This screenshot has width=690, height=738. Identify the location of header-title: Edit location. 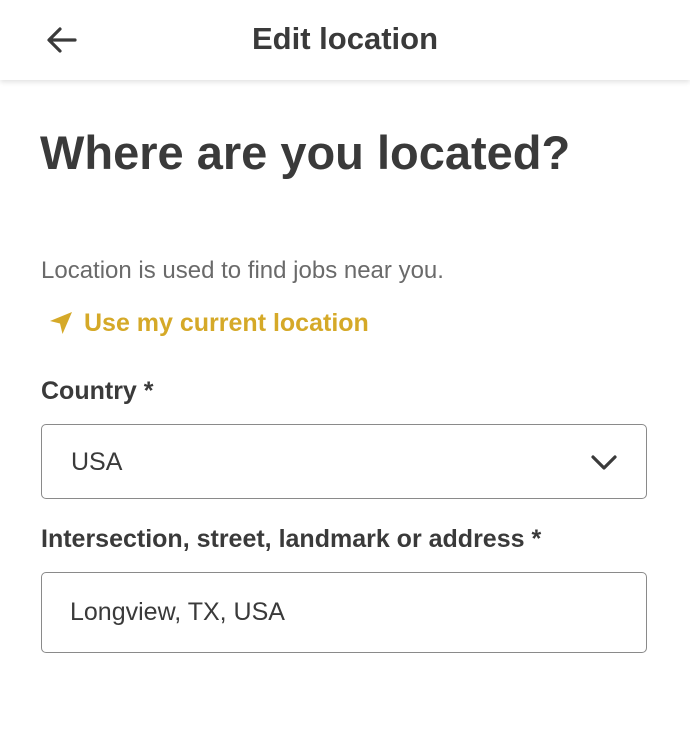
(345, 38).